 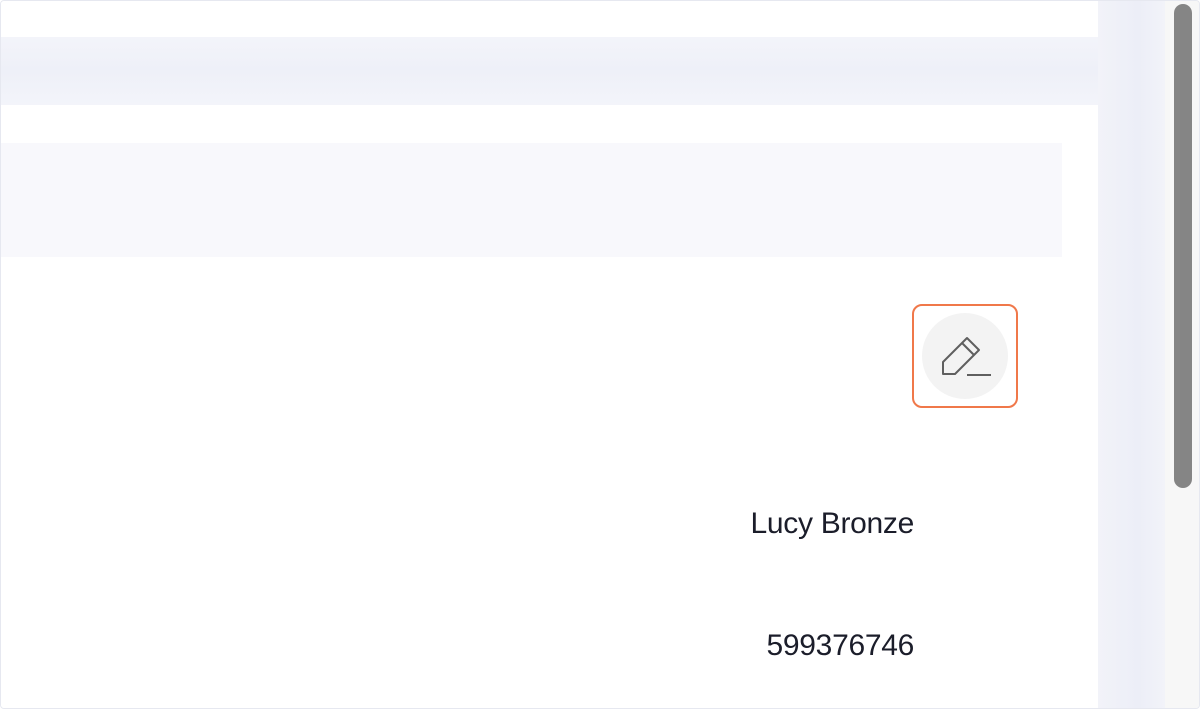 I want to click on scrollbar-thumb, so click(x=1183, y=246).